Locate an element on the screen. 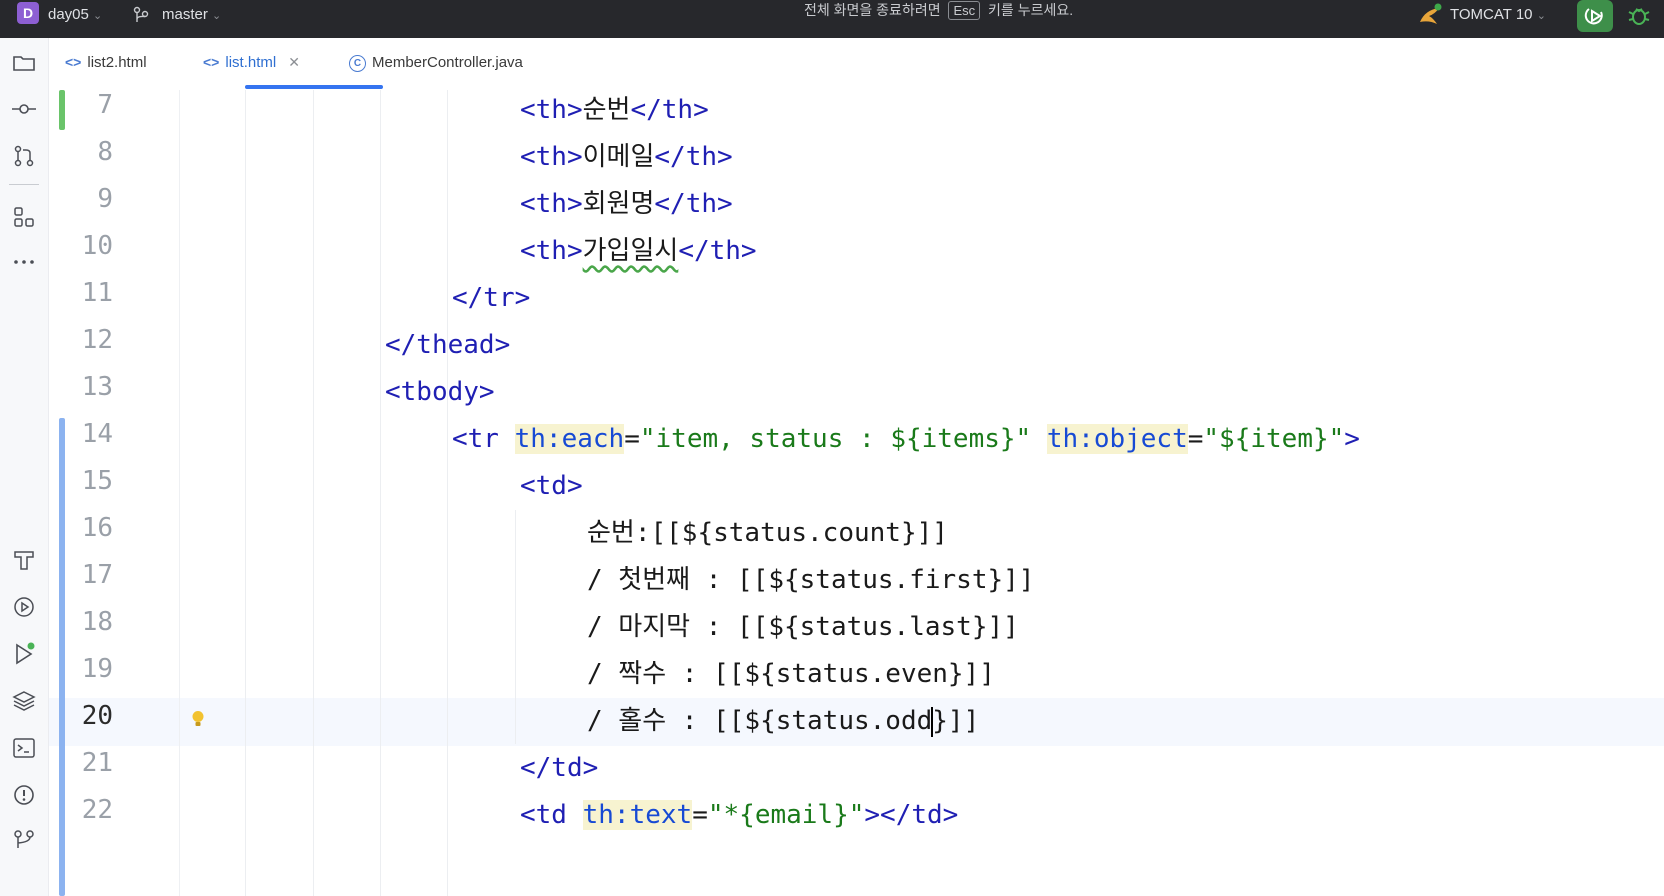 The image size is (1664, 896). close-icon: ✕ is located at coordinates (294, 62).